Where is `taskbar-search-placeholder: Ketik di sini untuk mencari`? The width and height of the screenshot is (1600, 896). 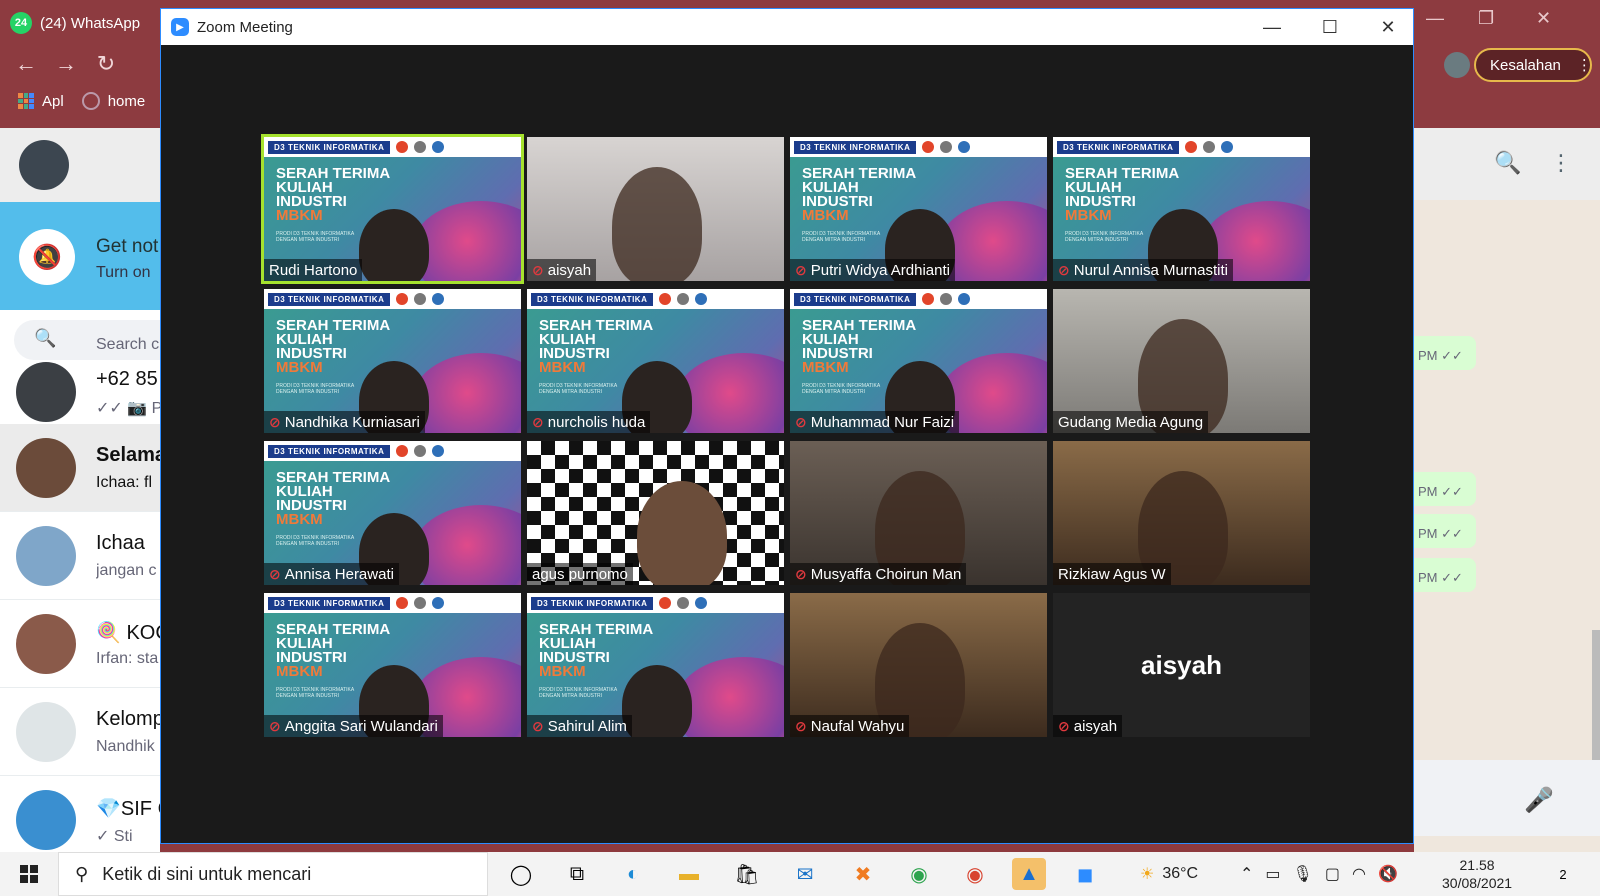 taskbar-search-placeholder: Ketik di sini untuk mencari is located at coordinates (207, 873).